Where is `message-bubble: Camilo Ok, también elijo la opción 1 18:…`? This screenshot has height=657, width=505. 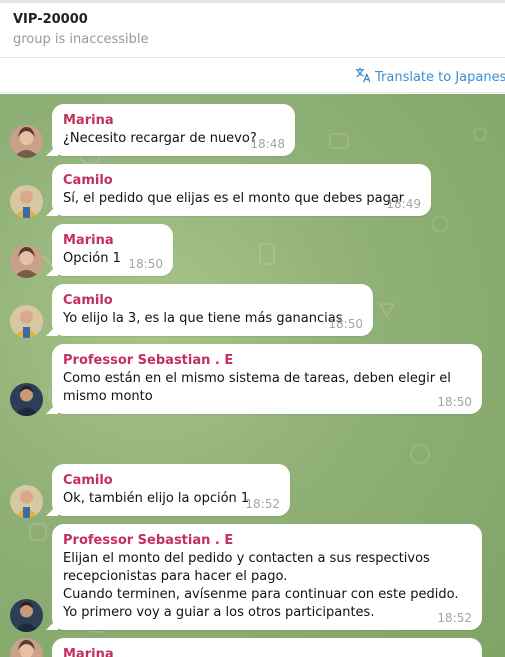 message-bubble: Camilo Ok, también elijo la opción 1 18:… is located at coordinates (171, 490).